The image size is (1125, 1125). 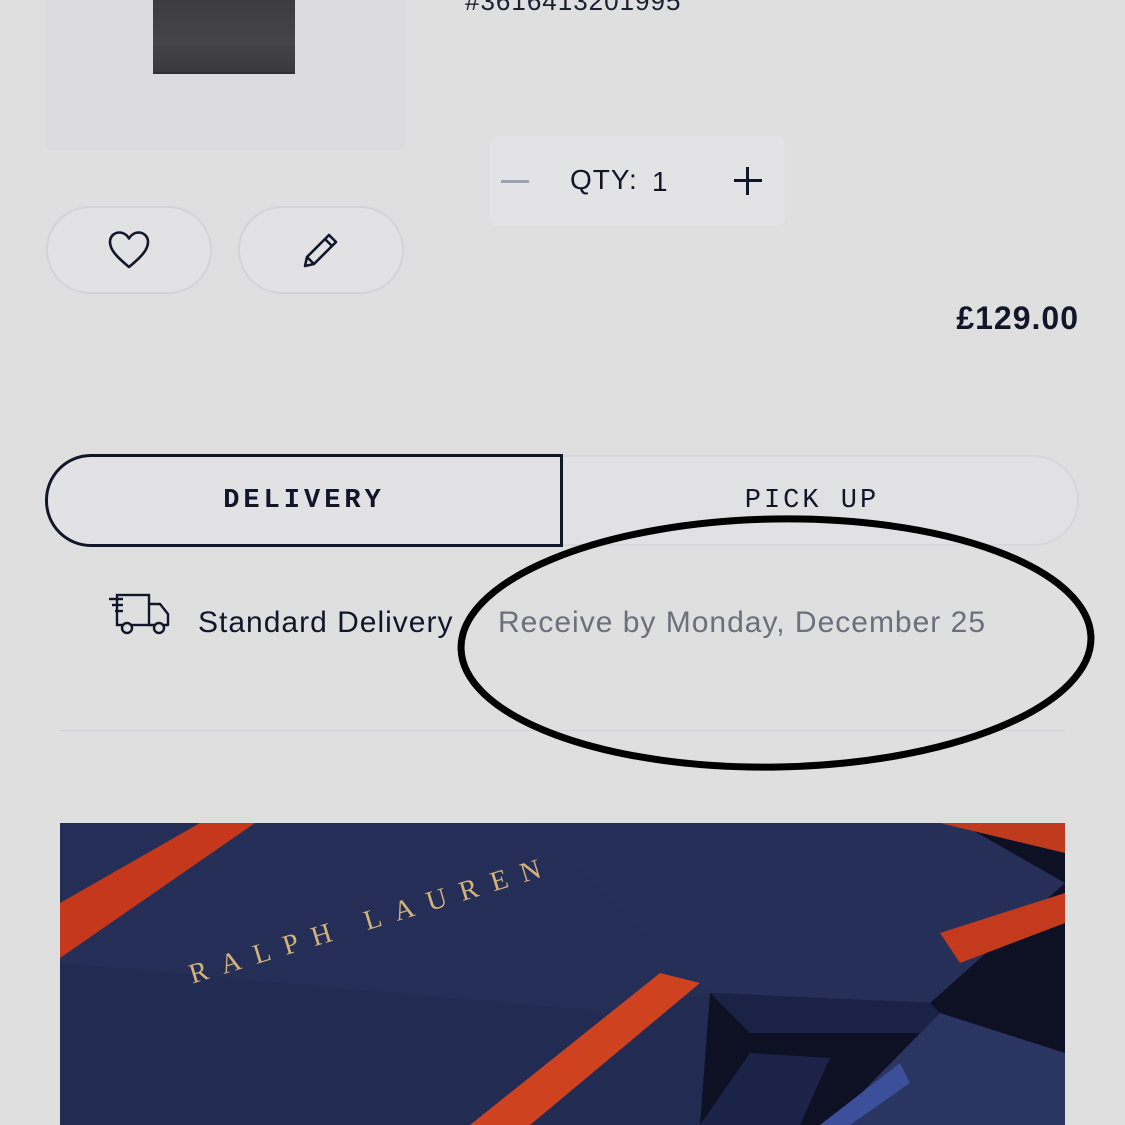 I want to click on divider, so click(x=562, y=730).